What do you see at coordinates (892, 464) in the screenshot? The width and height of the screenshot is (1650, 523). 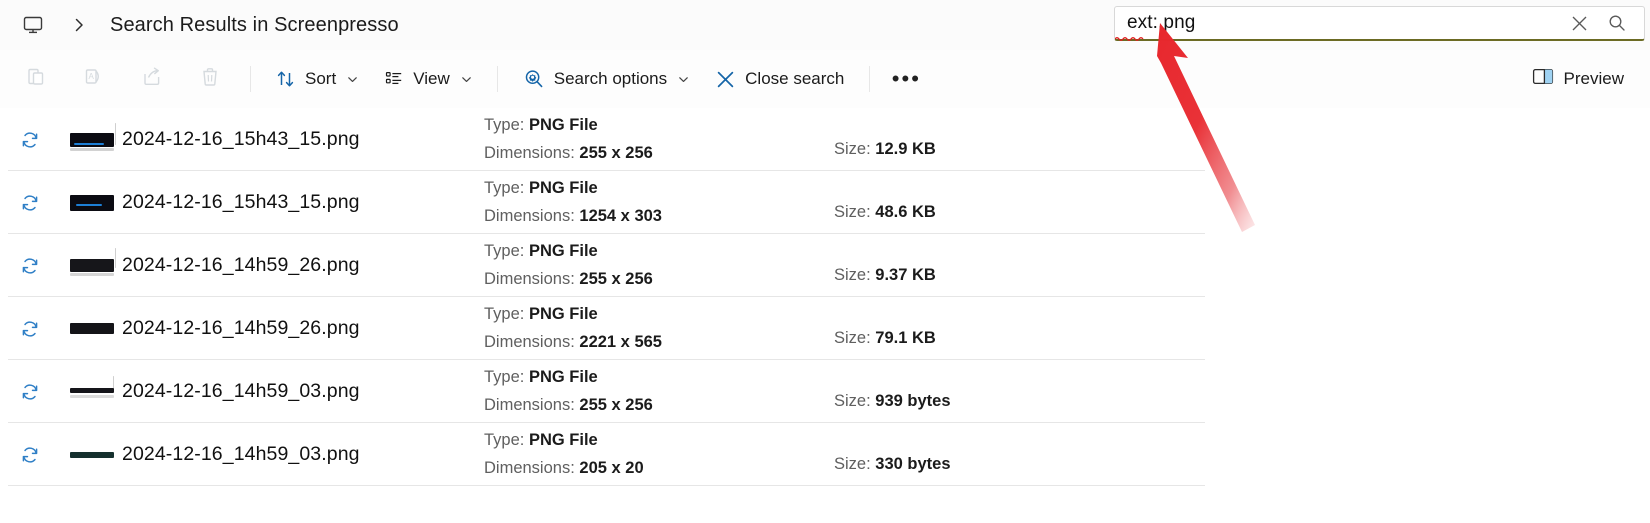 I see `file-size: Size: 330 bytes` at bounding box center [892, 464].